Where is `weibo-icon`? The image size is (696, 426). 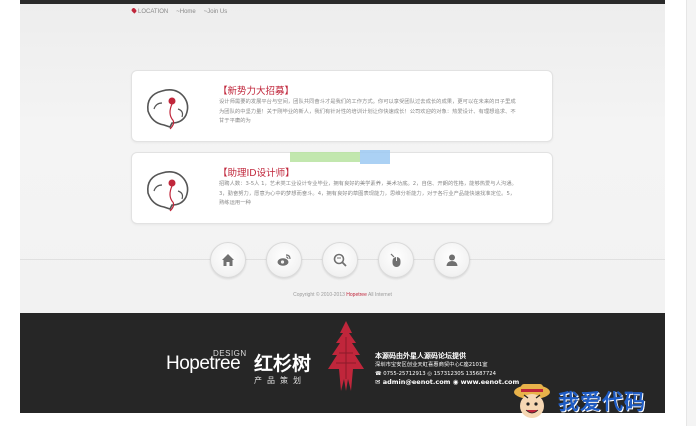
weibo-icon is located at coordinates (284, 260).